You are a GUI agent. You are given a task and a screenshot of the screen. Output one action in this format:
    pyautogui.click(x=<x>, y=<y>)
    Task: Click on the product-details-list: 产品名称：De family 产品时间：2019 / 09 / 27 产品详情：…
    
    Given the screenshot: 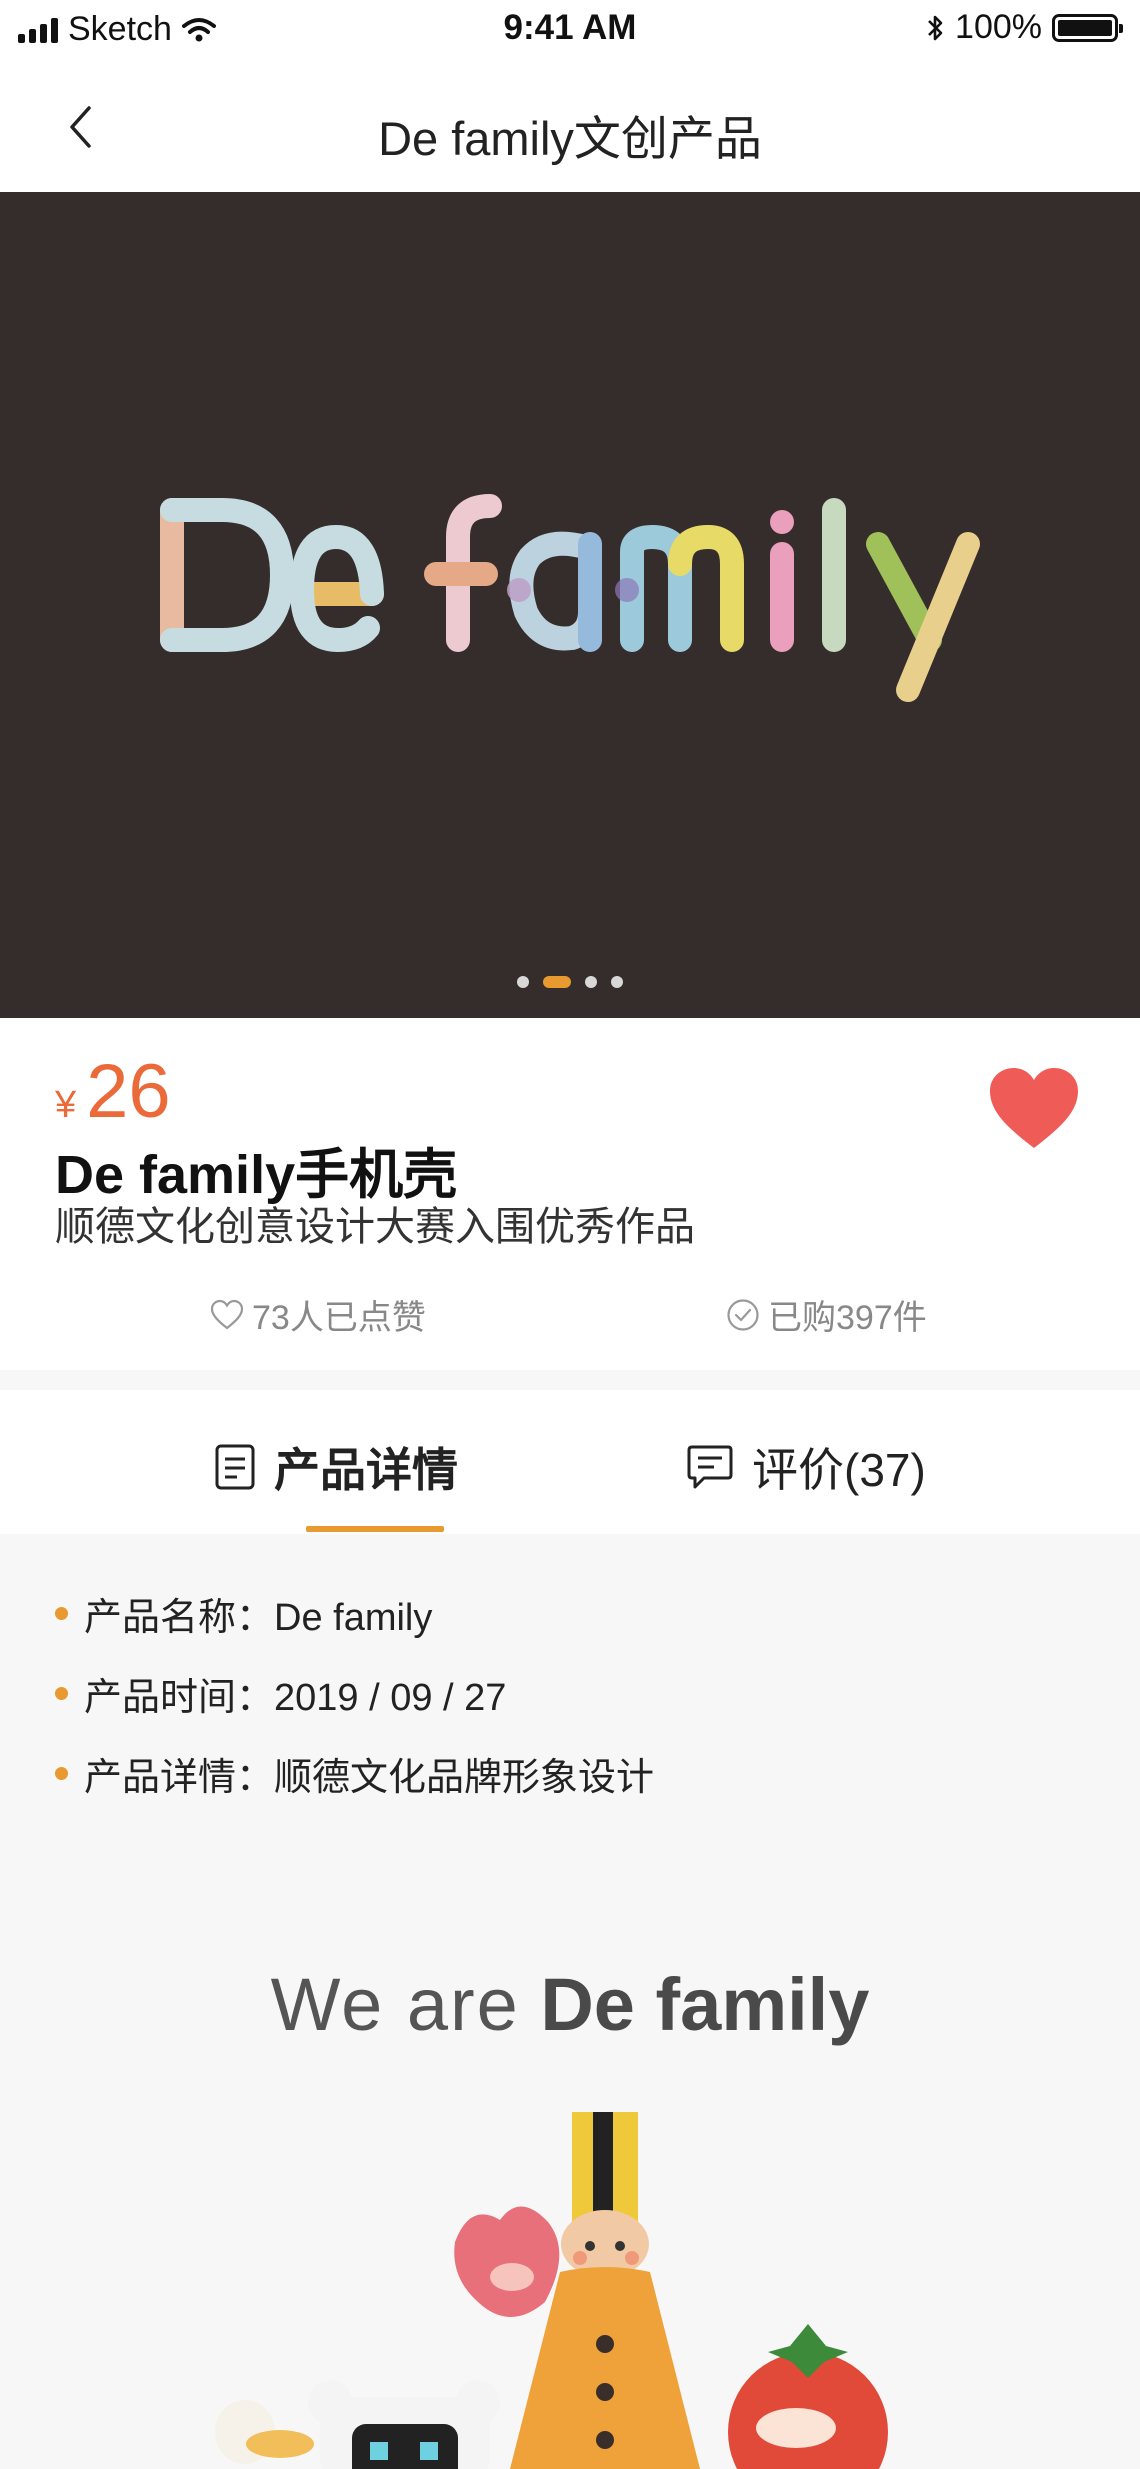 What is the action you would take?
    pyautogui.click(x=570, y=1683)
    